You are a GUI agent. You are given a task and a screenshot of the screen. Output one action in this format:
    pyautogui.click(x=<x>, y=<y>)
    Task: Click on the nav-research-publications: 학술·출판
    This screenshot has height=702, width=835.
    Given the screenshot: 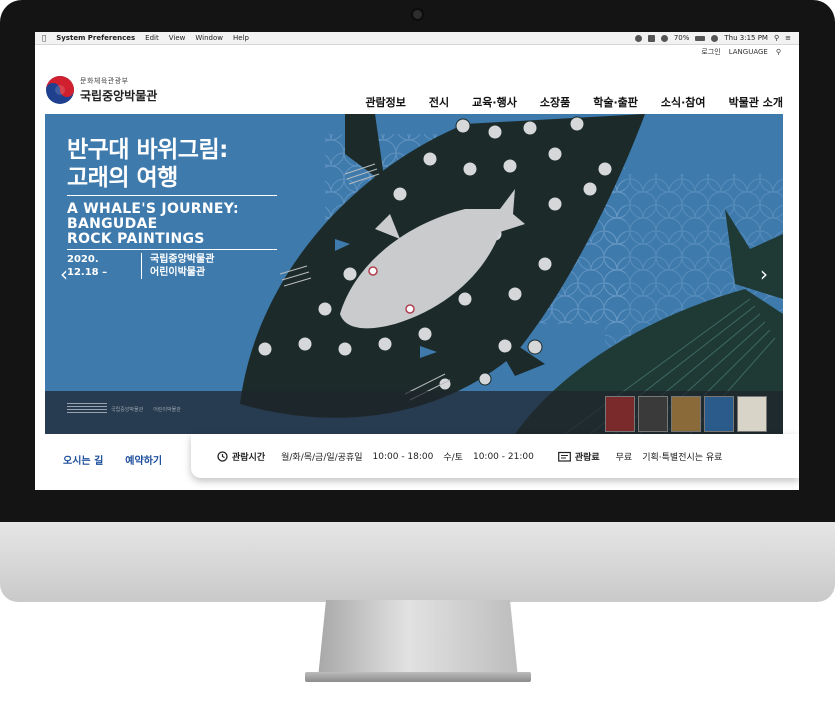 What is the action you would take?
    pyautogui.click(x=615, y=102)
    